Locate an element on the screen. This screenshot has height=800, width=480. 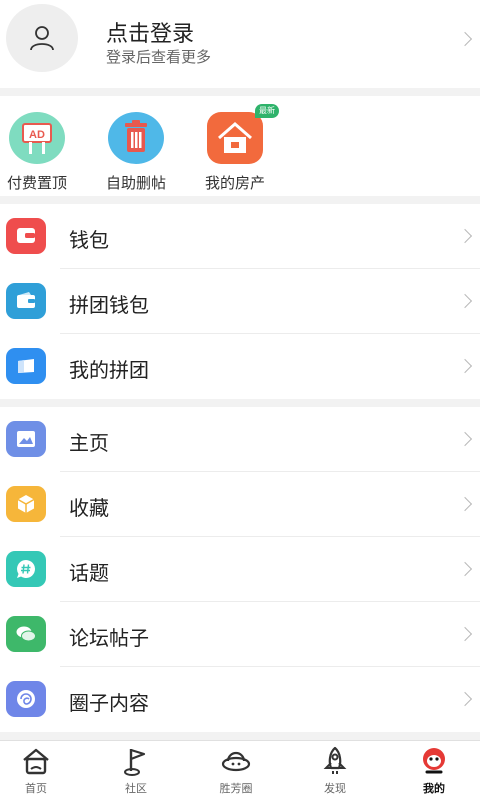
quick-self-delete: 自助删帖 is located at coordinates (136, 152).